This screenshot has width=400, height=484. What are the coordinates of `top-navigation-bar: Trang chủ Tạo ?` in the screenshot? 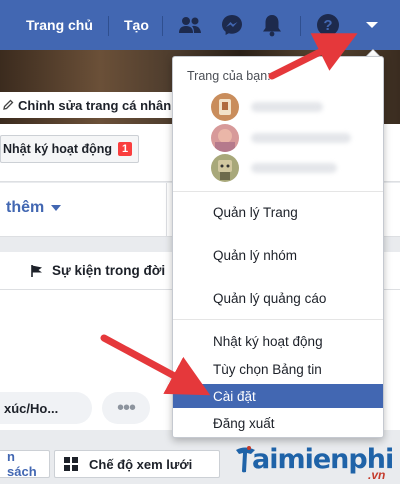 It's located at (200, 25).